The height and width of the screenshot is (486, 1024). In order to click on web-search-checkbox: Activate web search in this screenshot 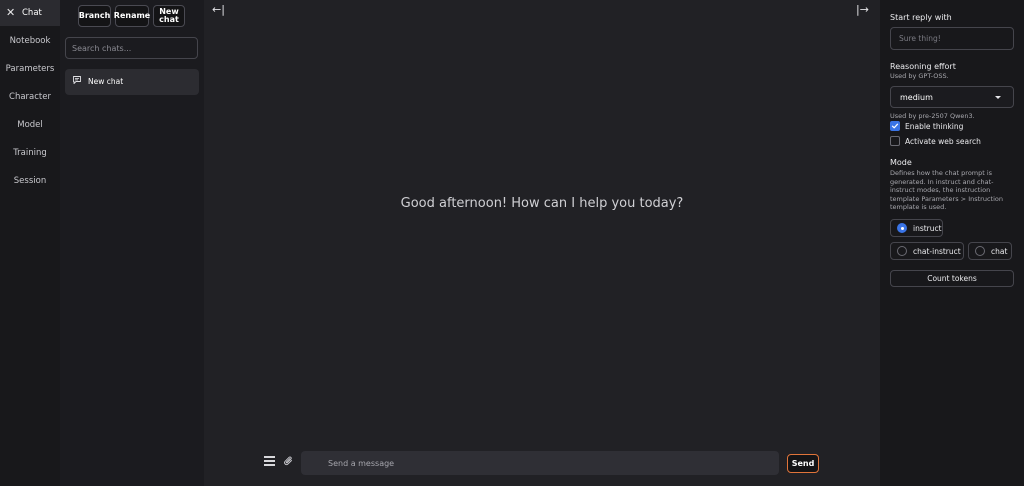, I will do `click(935, 141)`.